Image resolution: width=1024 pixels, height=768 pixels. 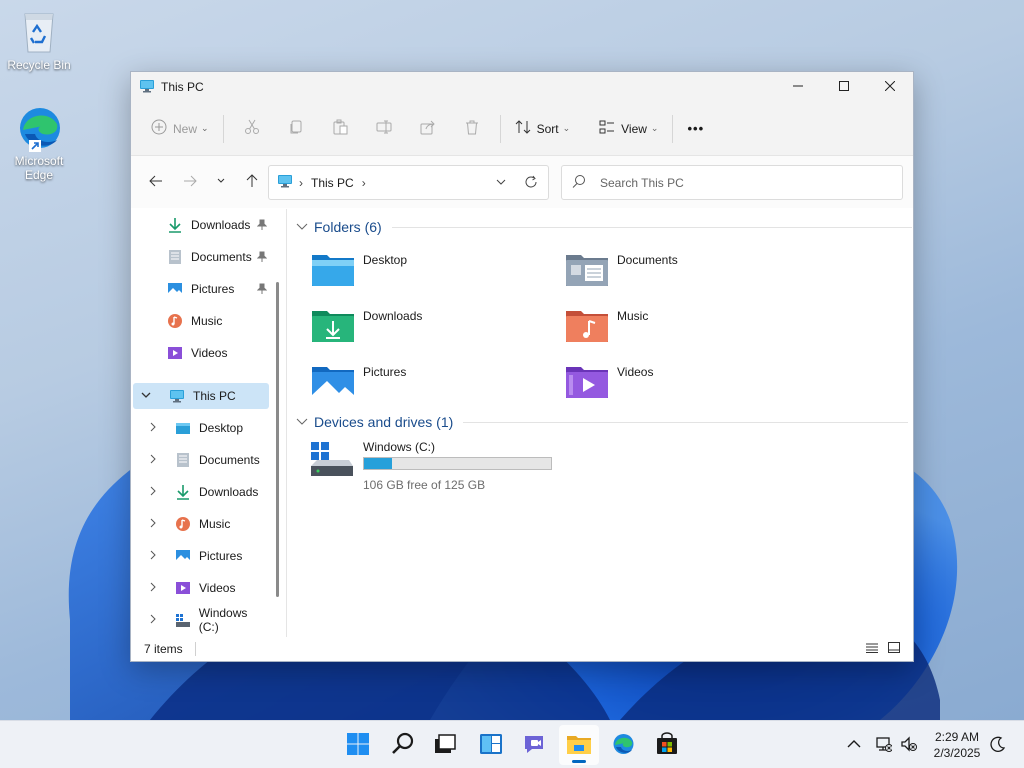 I want to click on share-button, so click(x=428, y=129).